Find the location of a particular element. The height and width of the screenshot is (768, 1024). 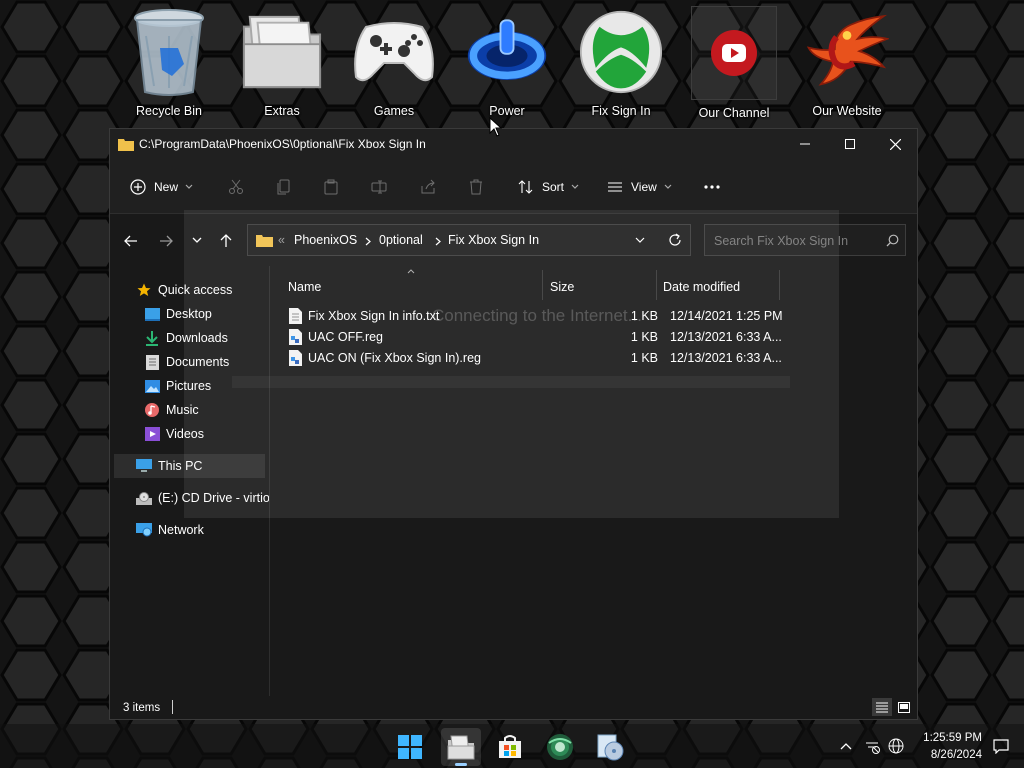

nav-videos: Videos is located at coordinates (174, 434).